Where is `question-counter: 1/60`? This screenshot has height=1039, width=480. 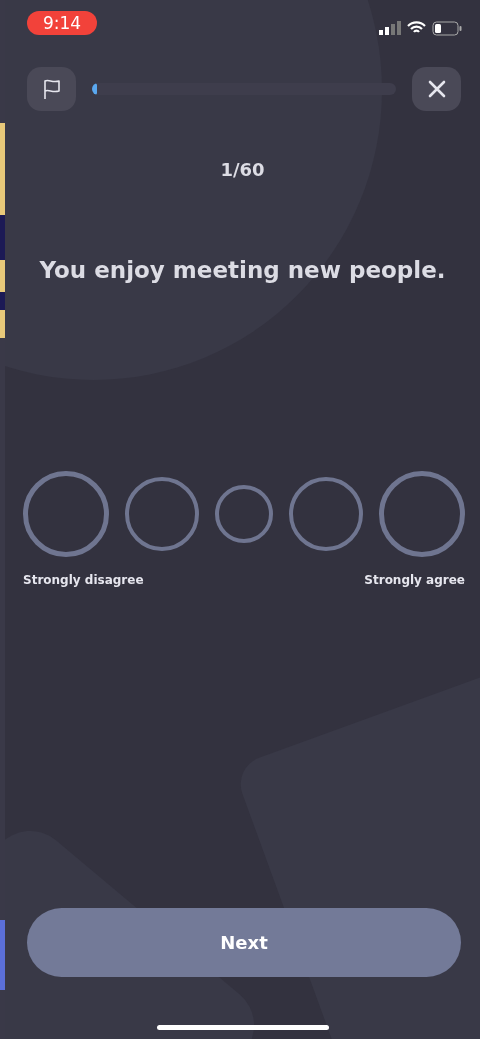
question-counter: 1/60 is located at coordinates (242, 169).